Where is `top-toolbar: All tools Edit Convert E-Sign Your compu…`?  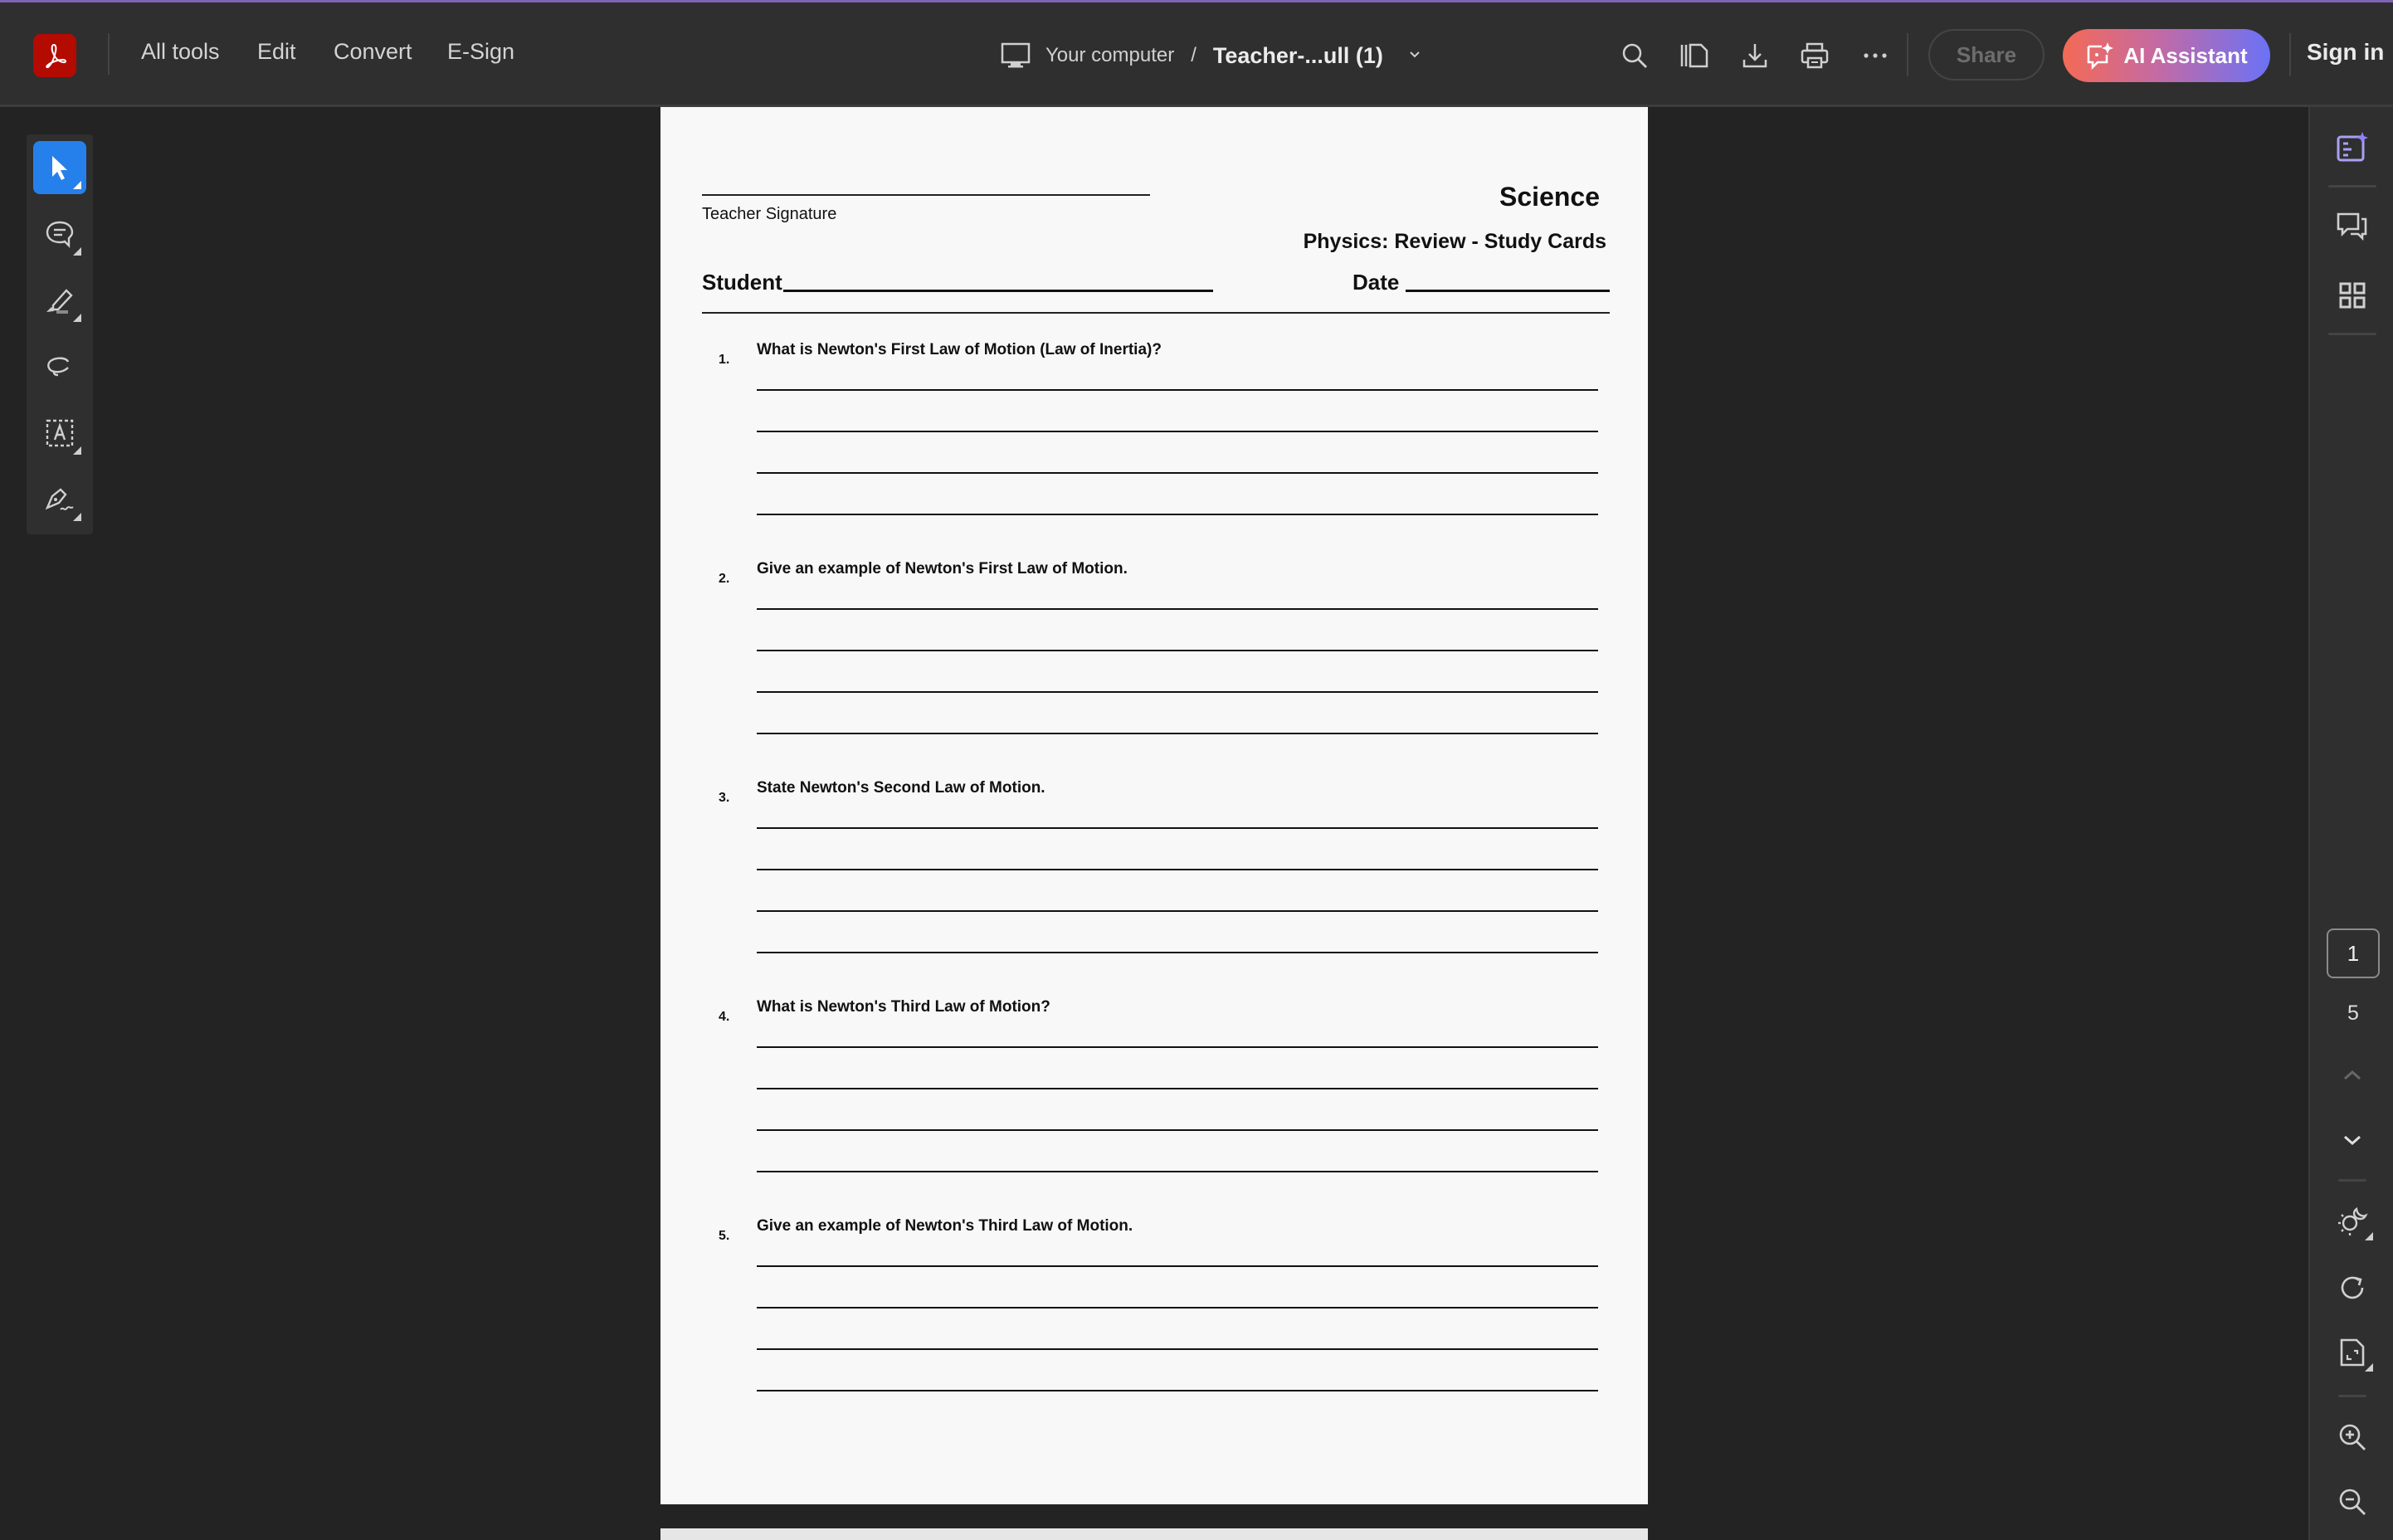
top-toolbar: All tools Edit Convert E-Sign Your compu… is located at coordinates (1196, 54).